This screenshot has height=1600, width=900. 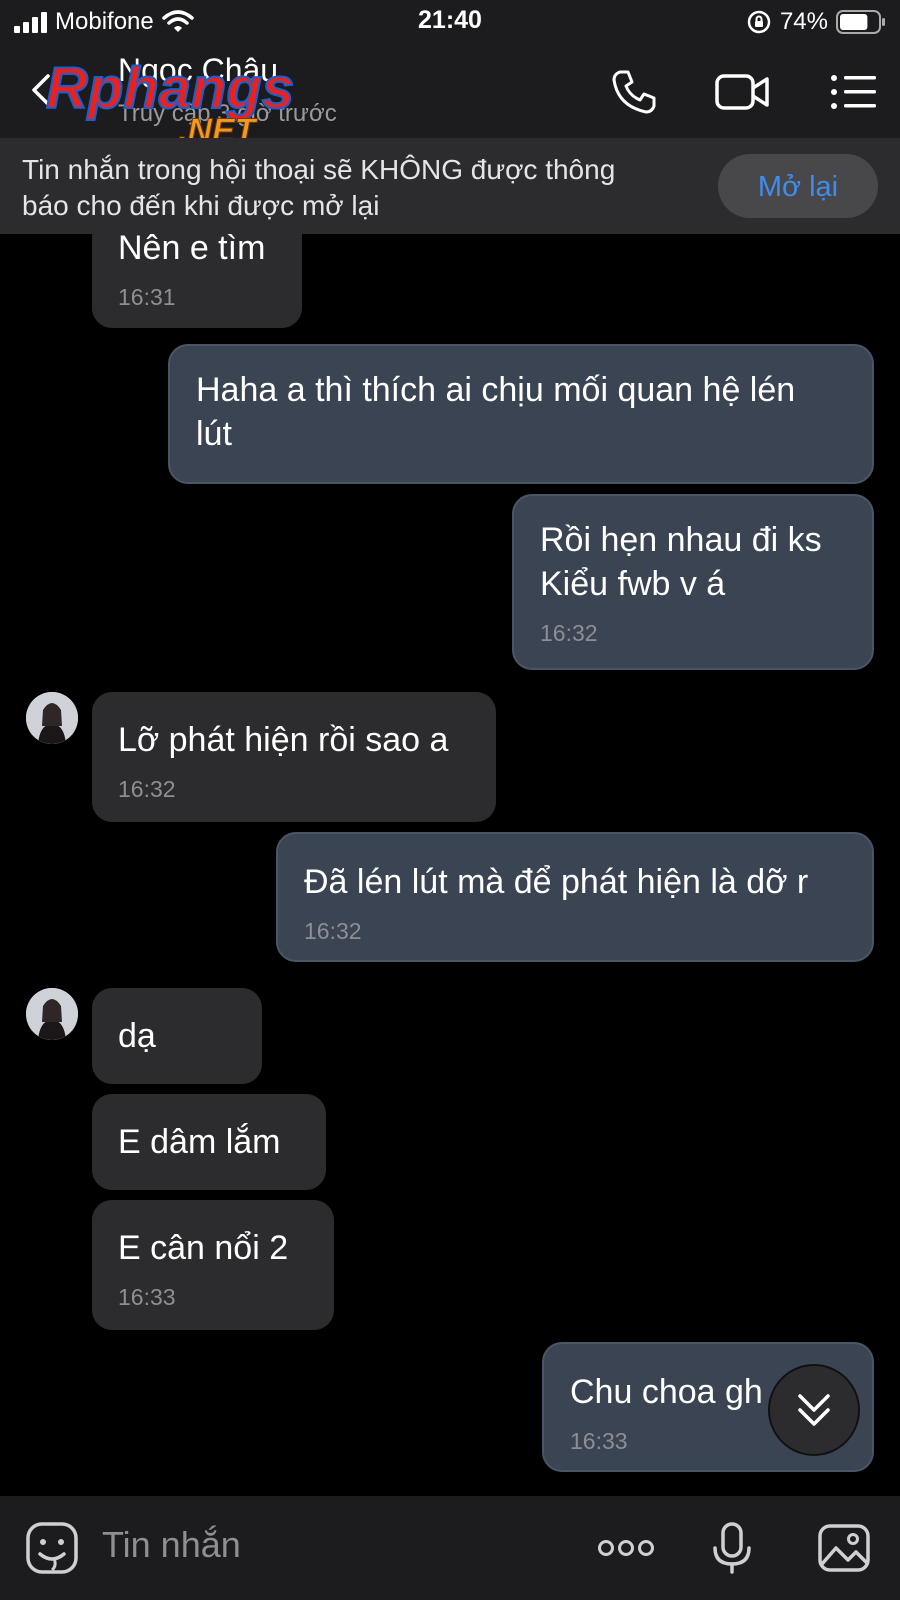 What do you see at coordinates (759, 22) in the screenshot?
I see `rotation-lock-icon` at bounding box center [759, 22].